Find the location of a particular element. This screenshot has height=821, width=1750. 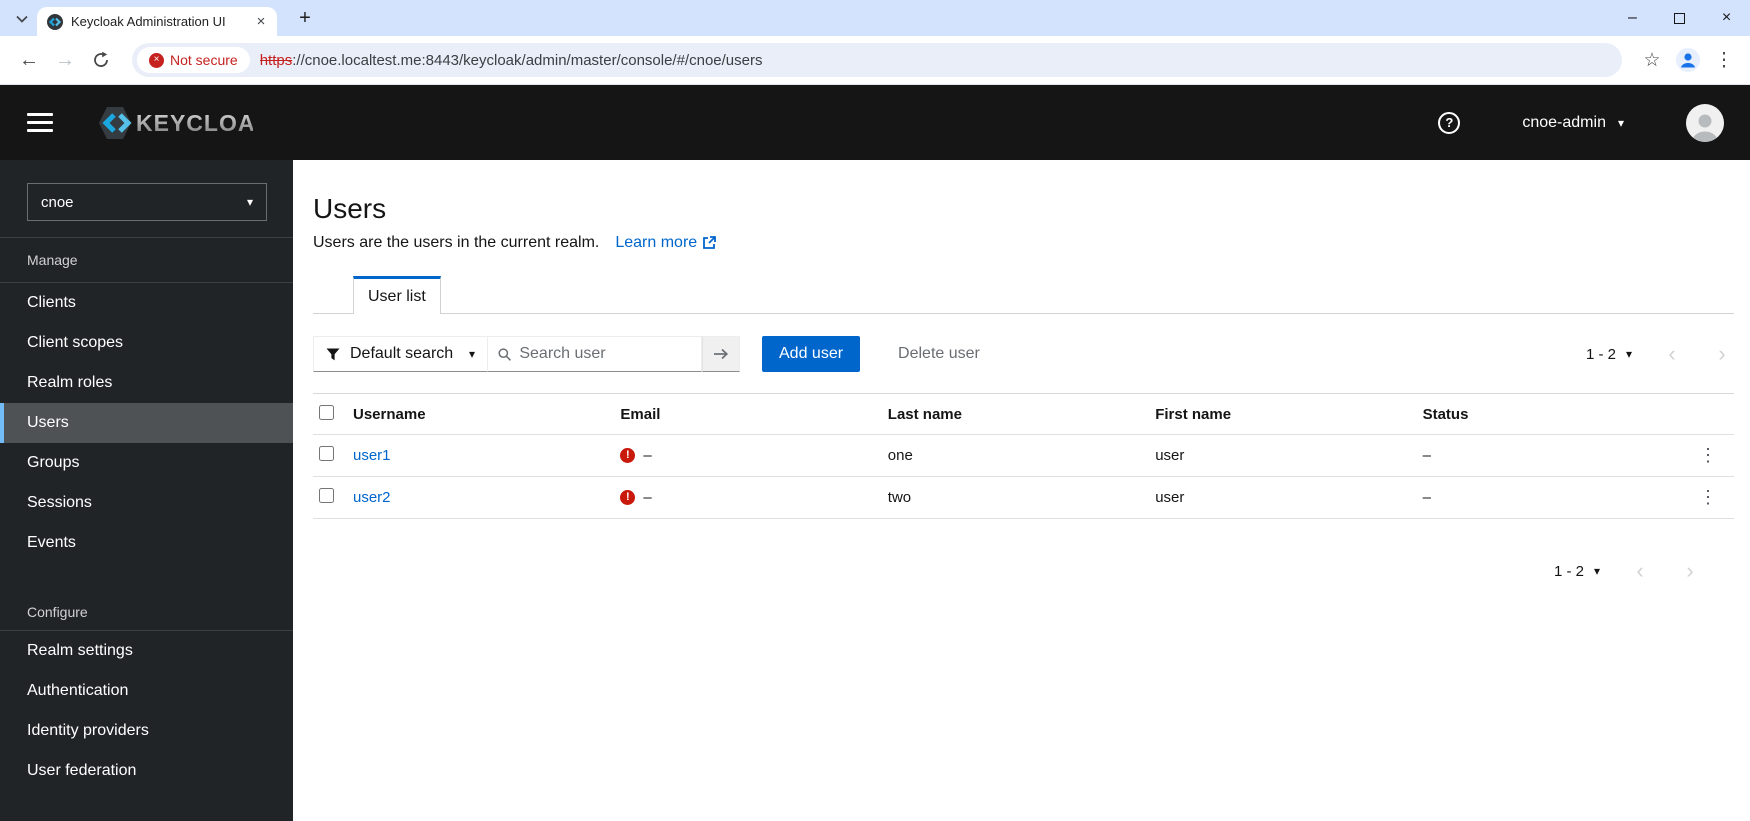

masthead: KEYCLOAK ? cnoe-admin ▾ is located at coordinates (875, 122).